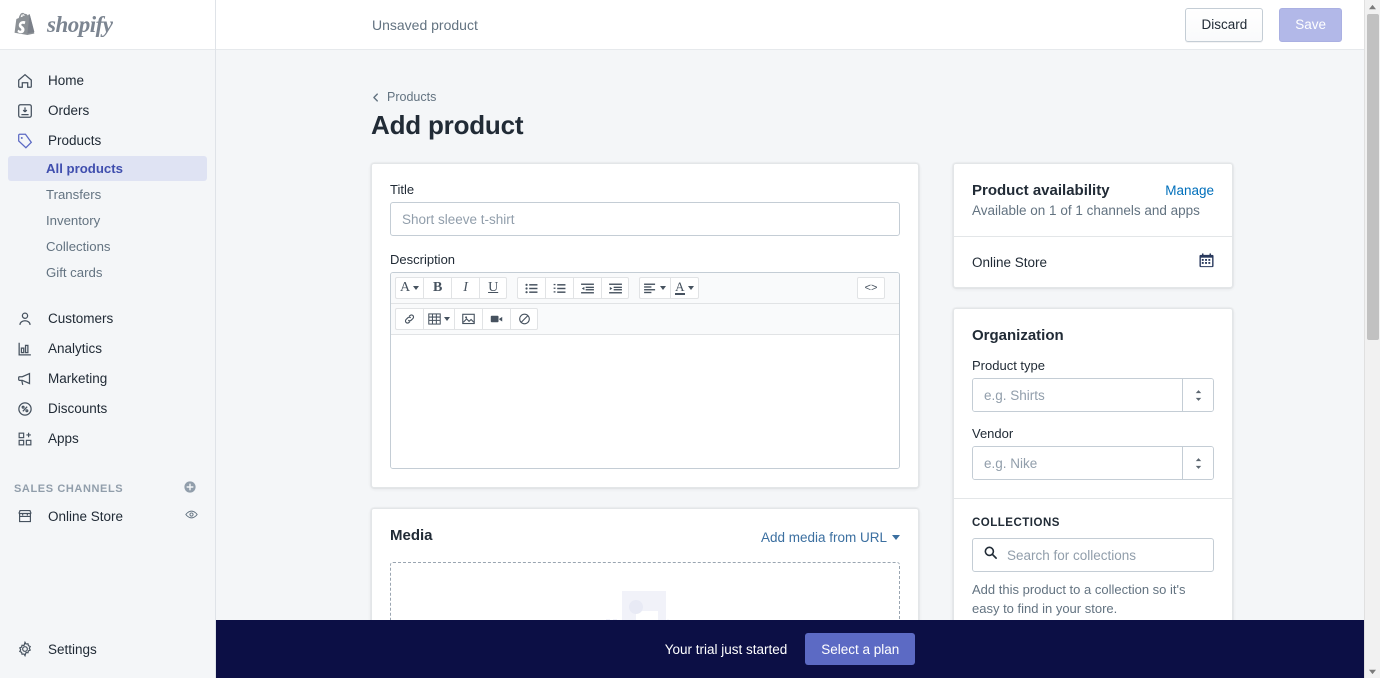 Image resolution: width=1380 pixels, height=678 pixels. I want to click on product-availability-title: Product availability, so click(1041, 190).